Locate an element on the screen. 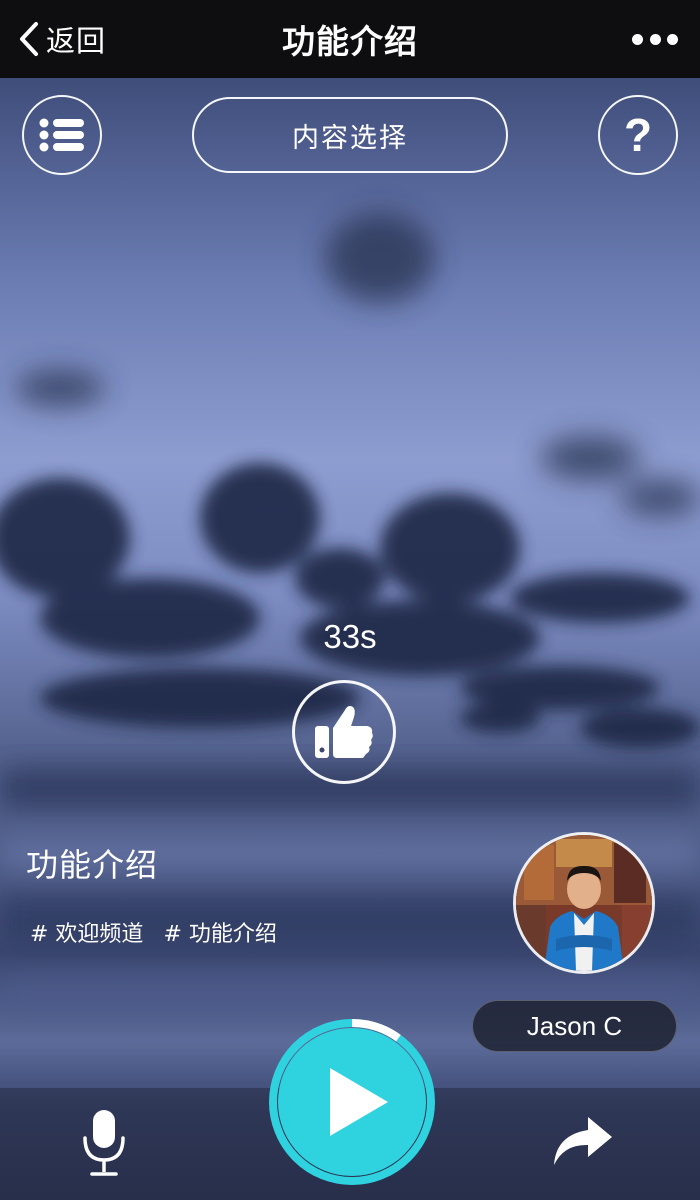 The width and height of the screenshot is (700, 1200). top-nav-bar: 返回 功能介绍 is located at coordinates (350, 39).